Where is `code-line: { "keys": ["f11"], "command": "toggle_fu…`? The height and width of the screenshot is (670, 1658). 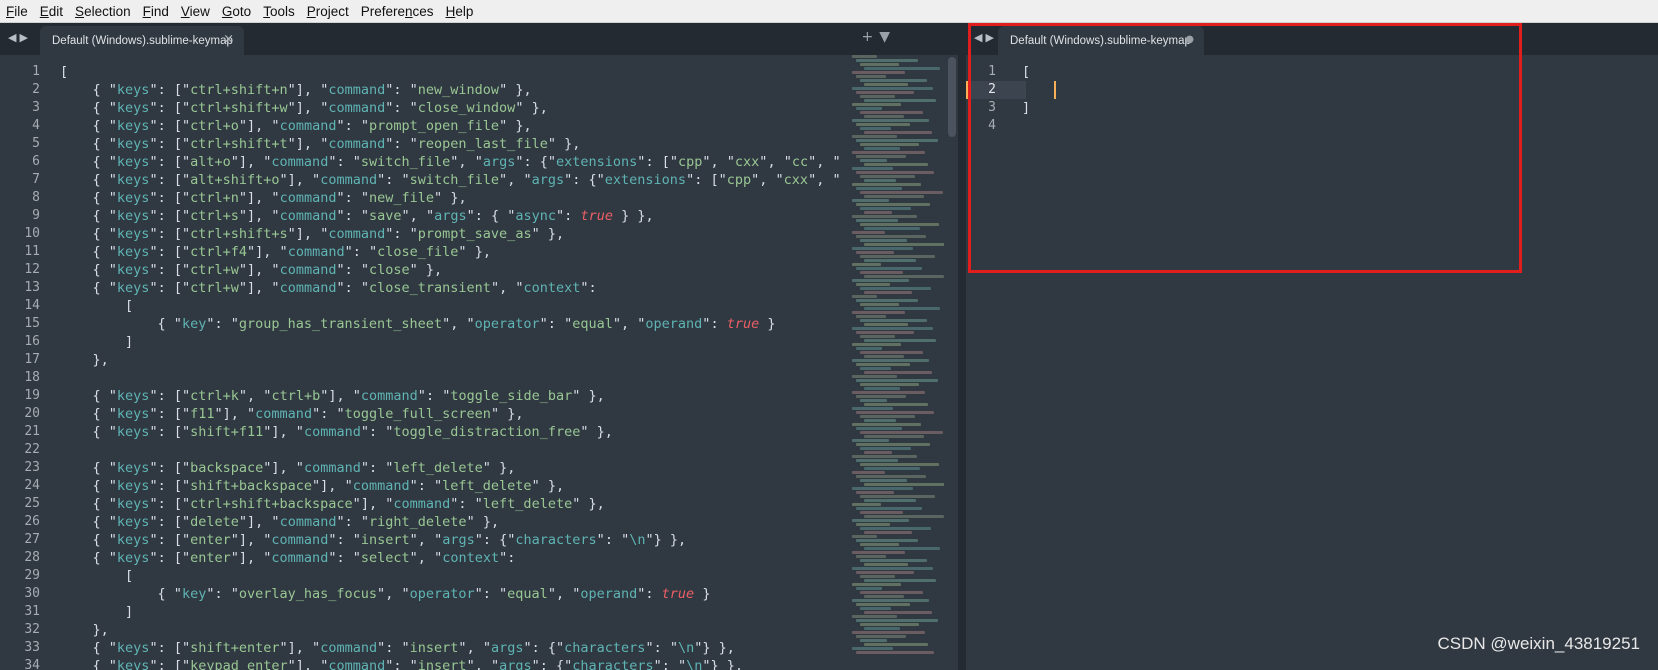
code-line: { "keys": ["f11"], "command": "toggle_fu… is located at coordinates (292, 414).